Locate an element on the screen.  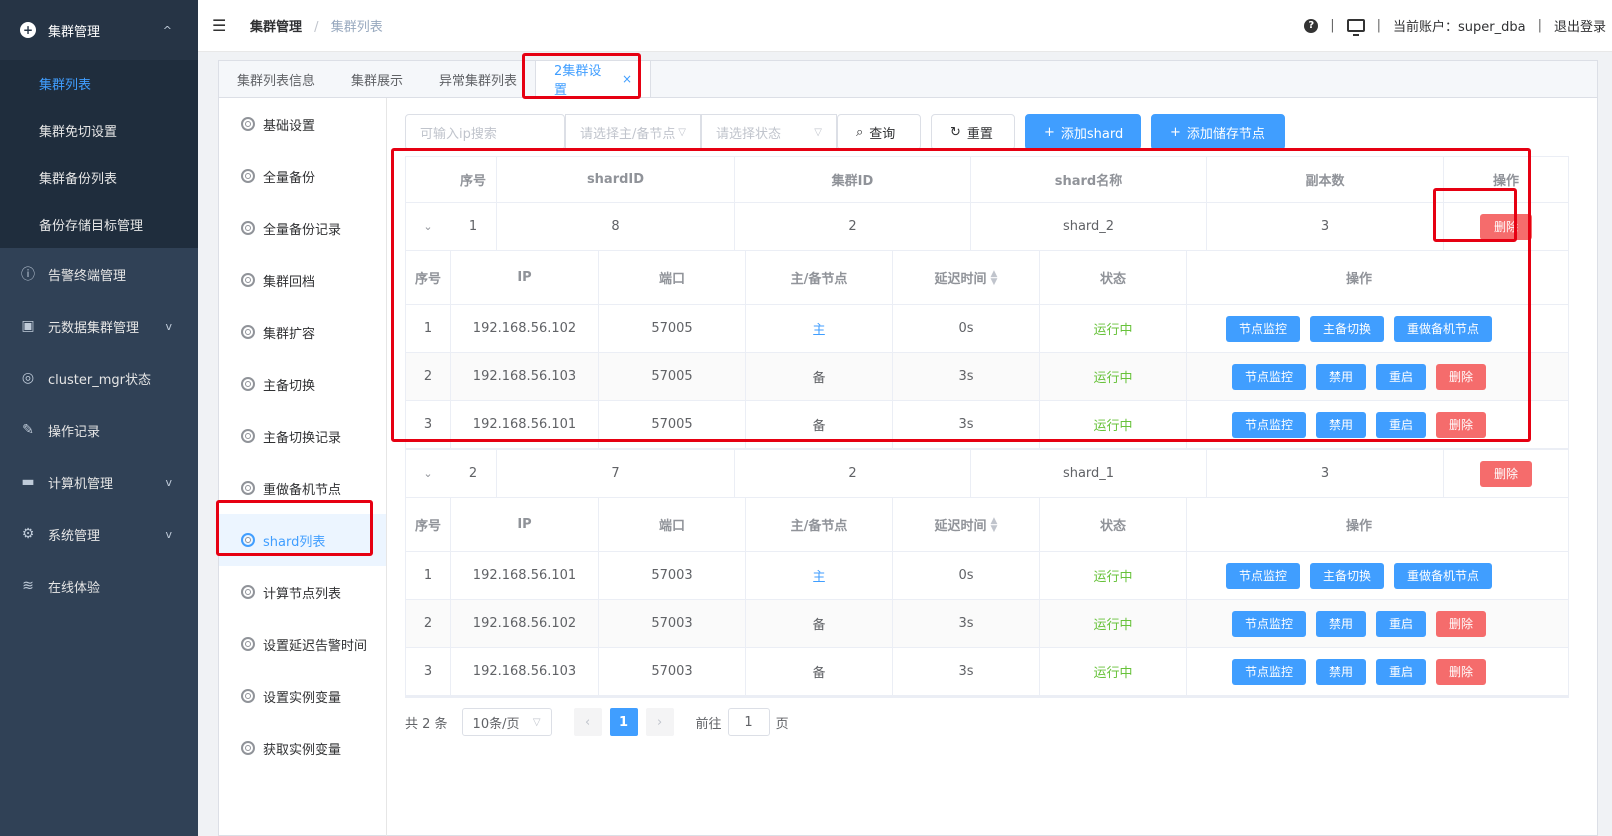
delete-shard-button: 删除 is located at coordinates (1505, 473).